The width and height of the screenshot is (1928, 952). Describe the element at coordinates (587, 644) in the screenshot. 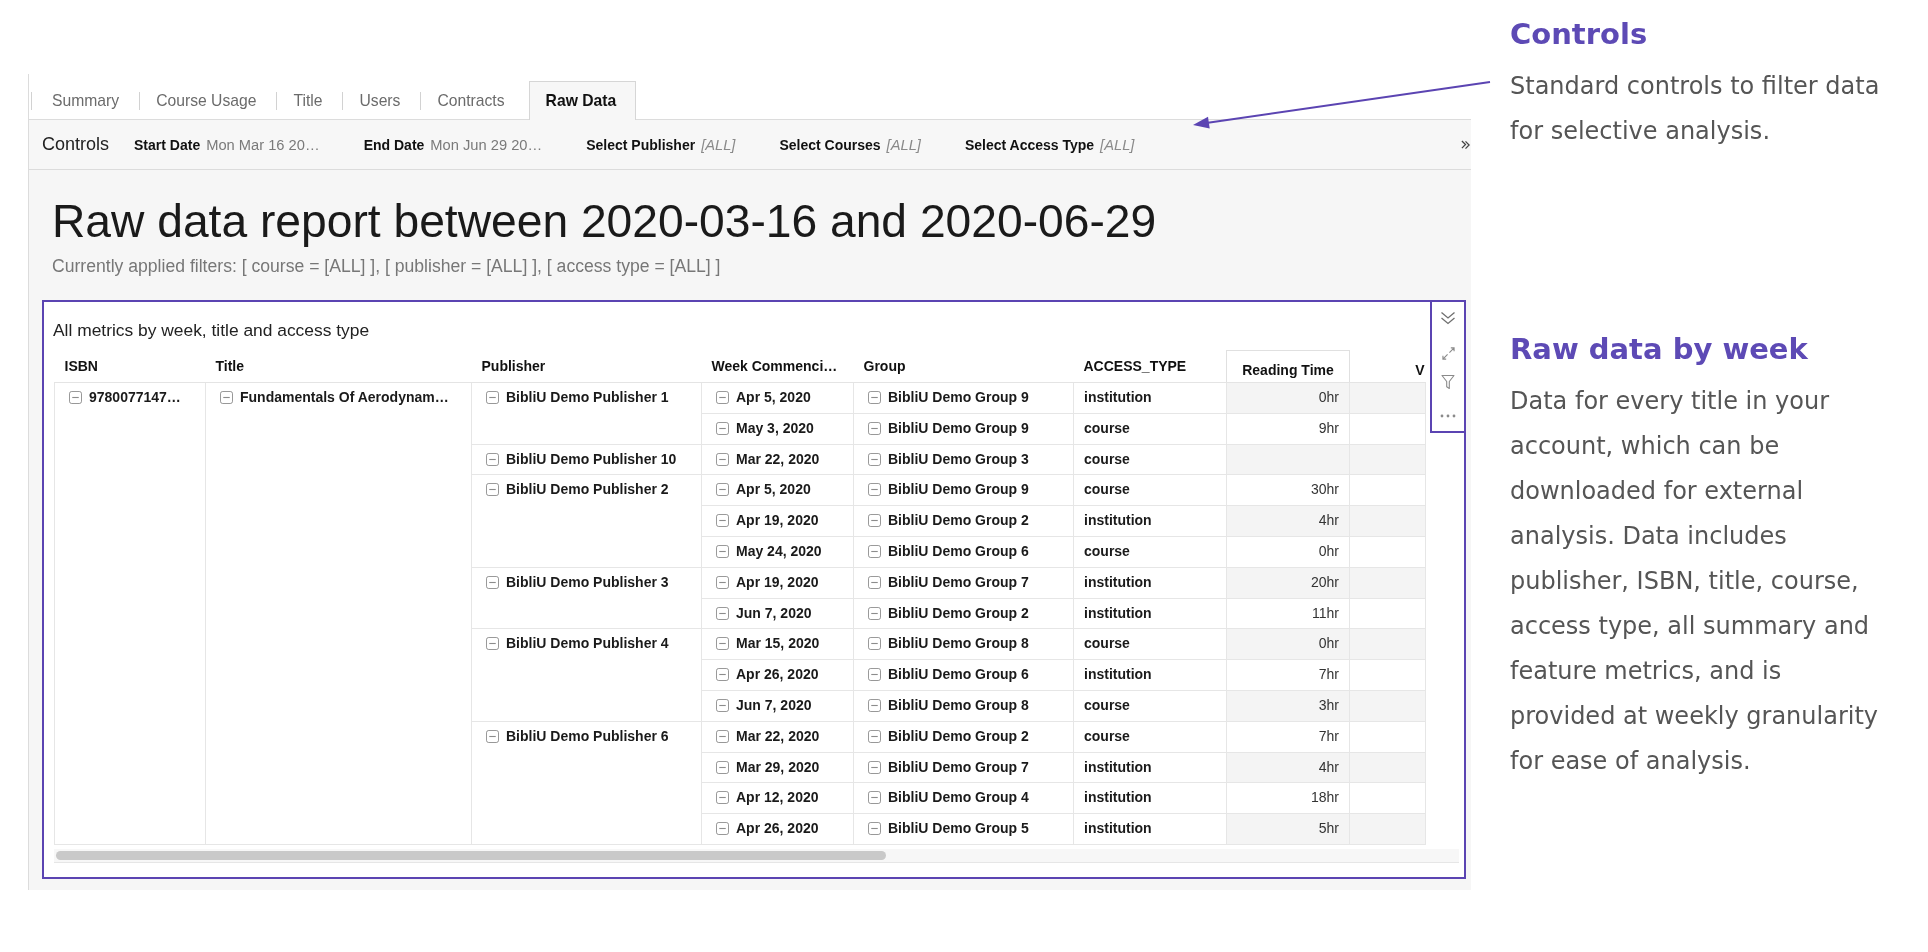

I see `publisher-name: BibliU Demo Publisher 4` at that location.